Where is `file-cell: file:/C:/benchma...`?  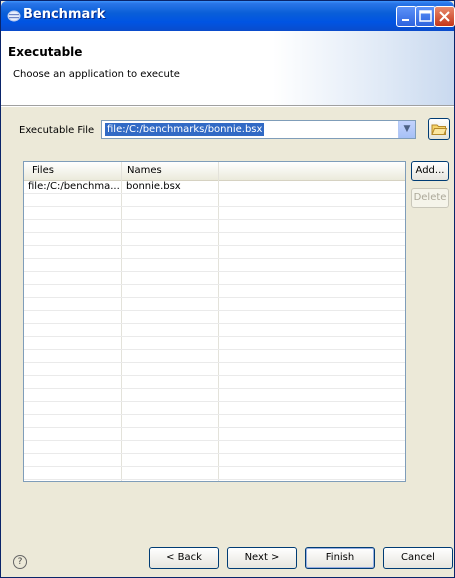 file-cell: file:/C:/benchma... is located at coordinates (74, 186).